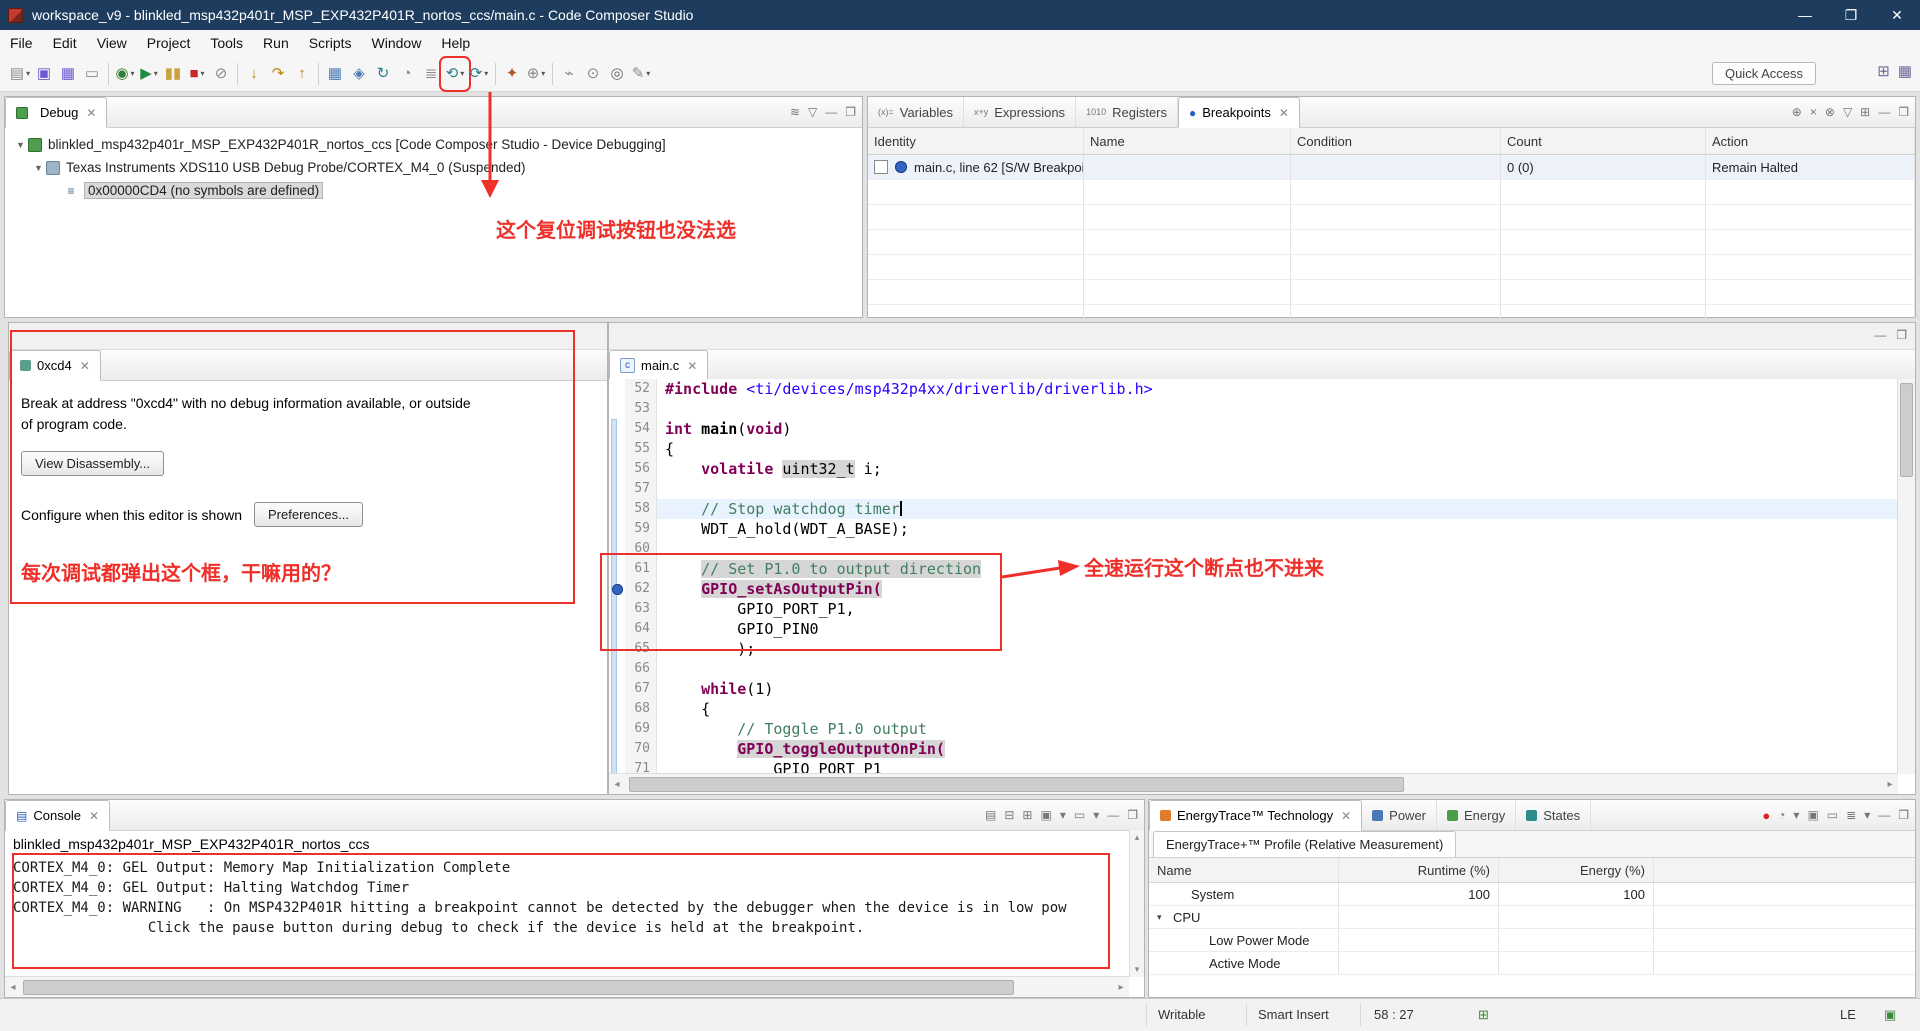  I want to click on menu-file: File, so click(21, 43).